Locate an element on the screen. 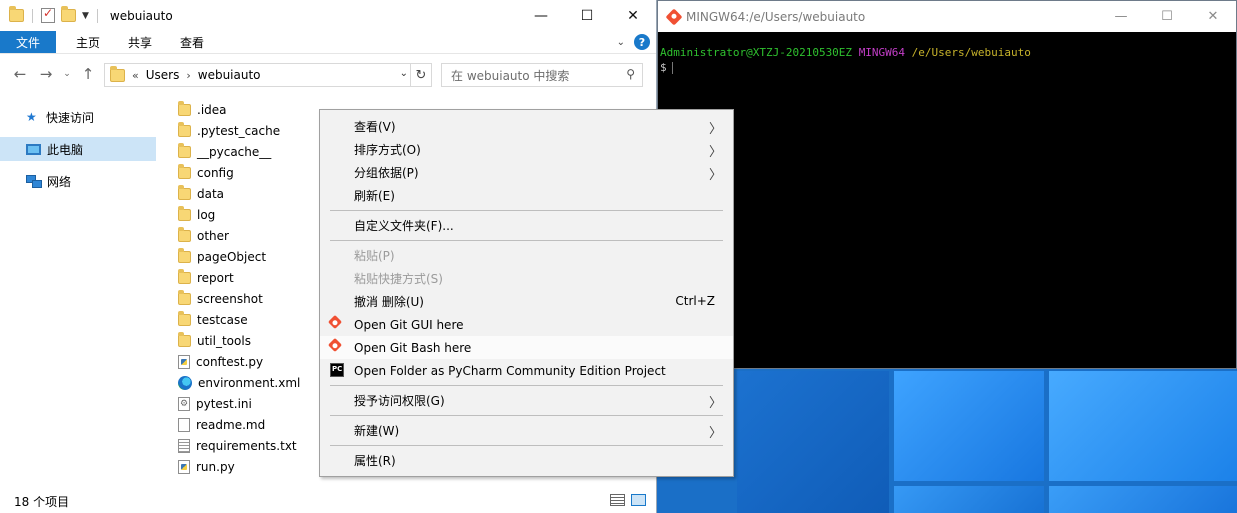 Image resolution: width=1237 pixels, height=513 pixels. list-item: data is located at coordinates (253, 193).